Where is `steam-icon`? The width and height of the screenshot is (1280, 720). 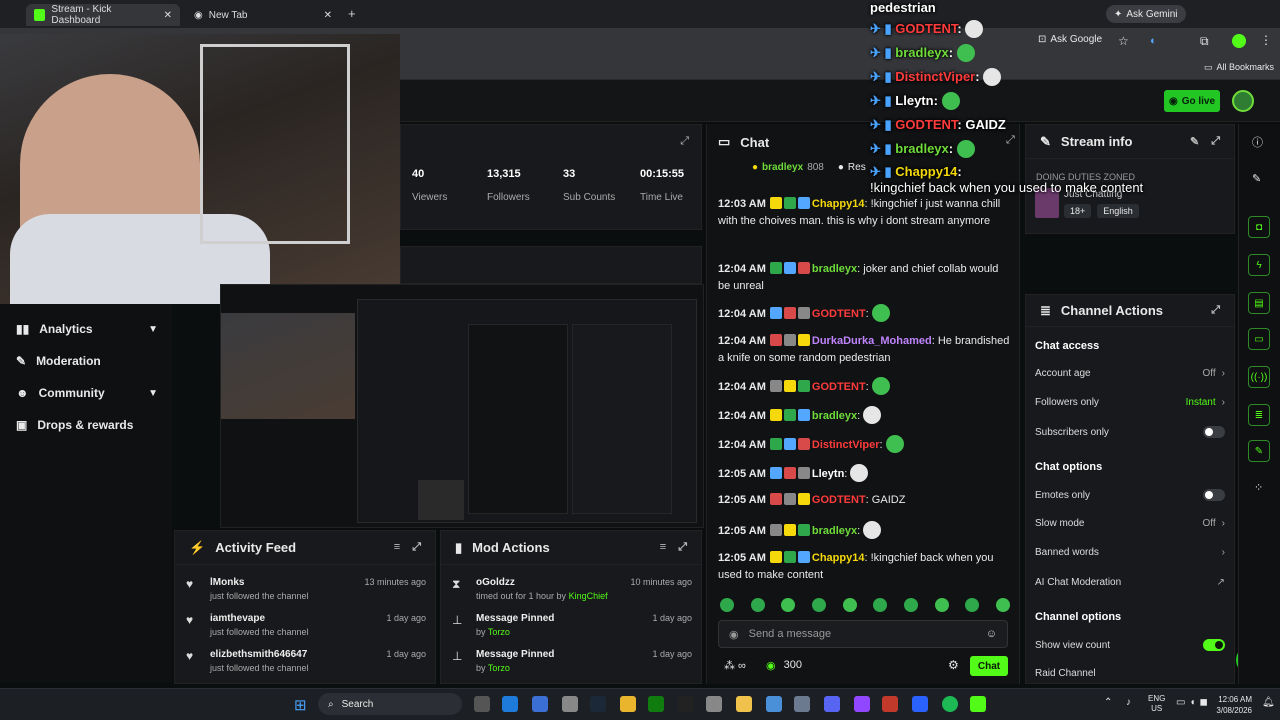
steam-icon is located at coordinates (598, 704).